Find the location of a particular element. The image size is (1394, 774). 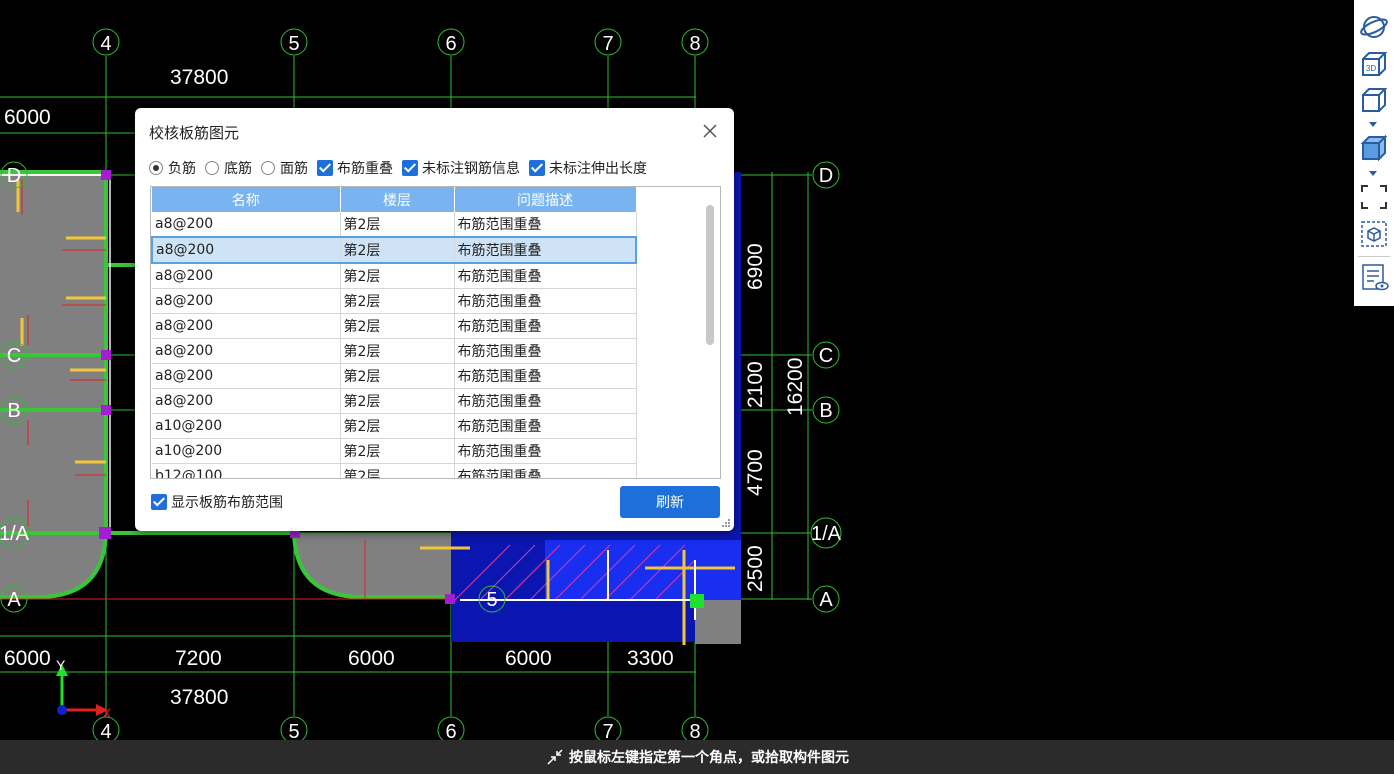

checkbox-label: 未标注伸出长度 is located at coordinates (598, 169).